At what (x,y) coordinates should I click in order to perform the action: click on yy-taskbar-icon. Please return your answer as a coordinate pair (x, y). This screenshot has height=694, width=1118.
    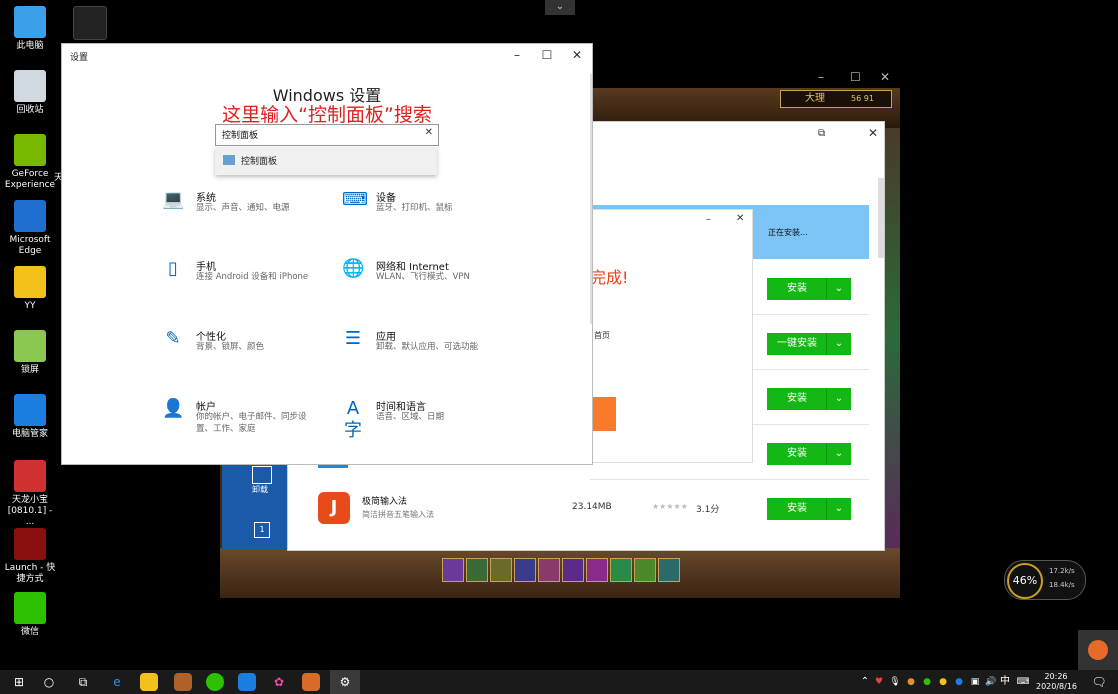
    Looking at the image, I should click on (149, 682).